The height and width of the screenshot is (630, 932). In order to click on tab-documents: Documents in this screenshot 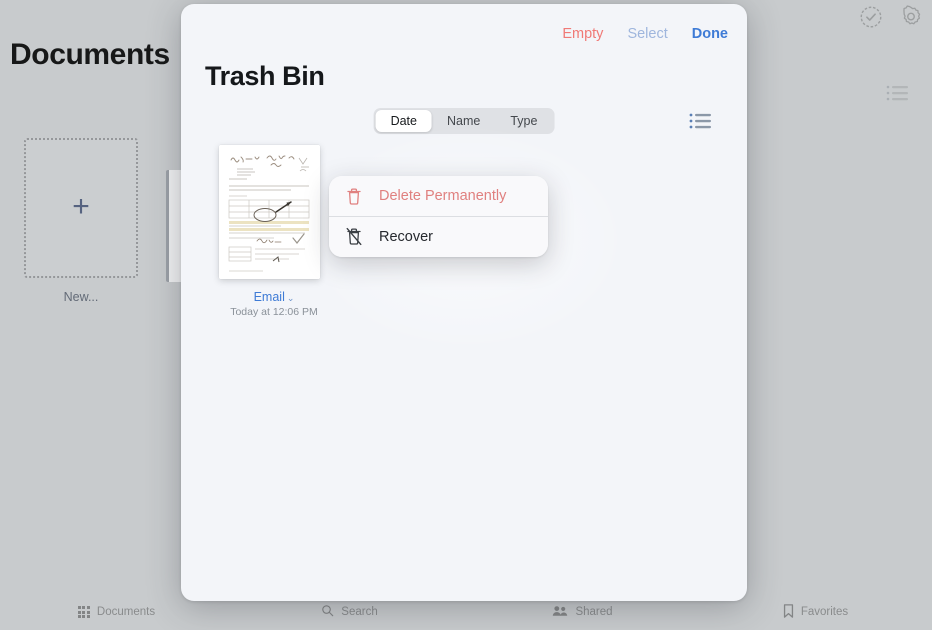, I will do `click(116, 612)`.